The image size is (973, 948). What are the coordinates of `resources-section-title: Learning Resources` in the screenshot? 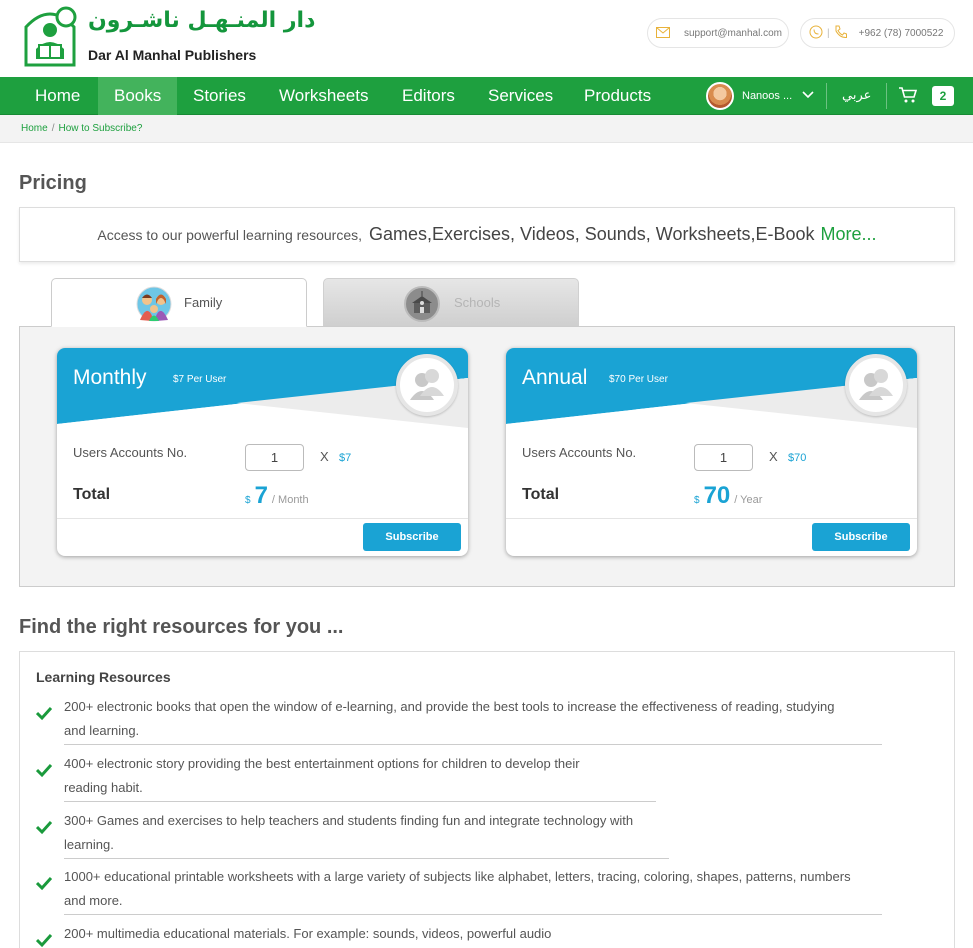 It's located at (103, 677).